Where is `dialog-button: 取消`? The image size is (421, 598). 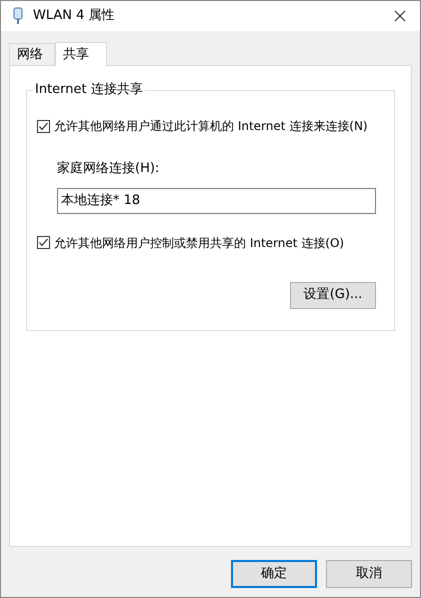
dialog-button: 取消 is located at coordinates (369, 574).